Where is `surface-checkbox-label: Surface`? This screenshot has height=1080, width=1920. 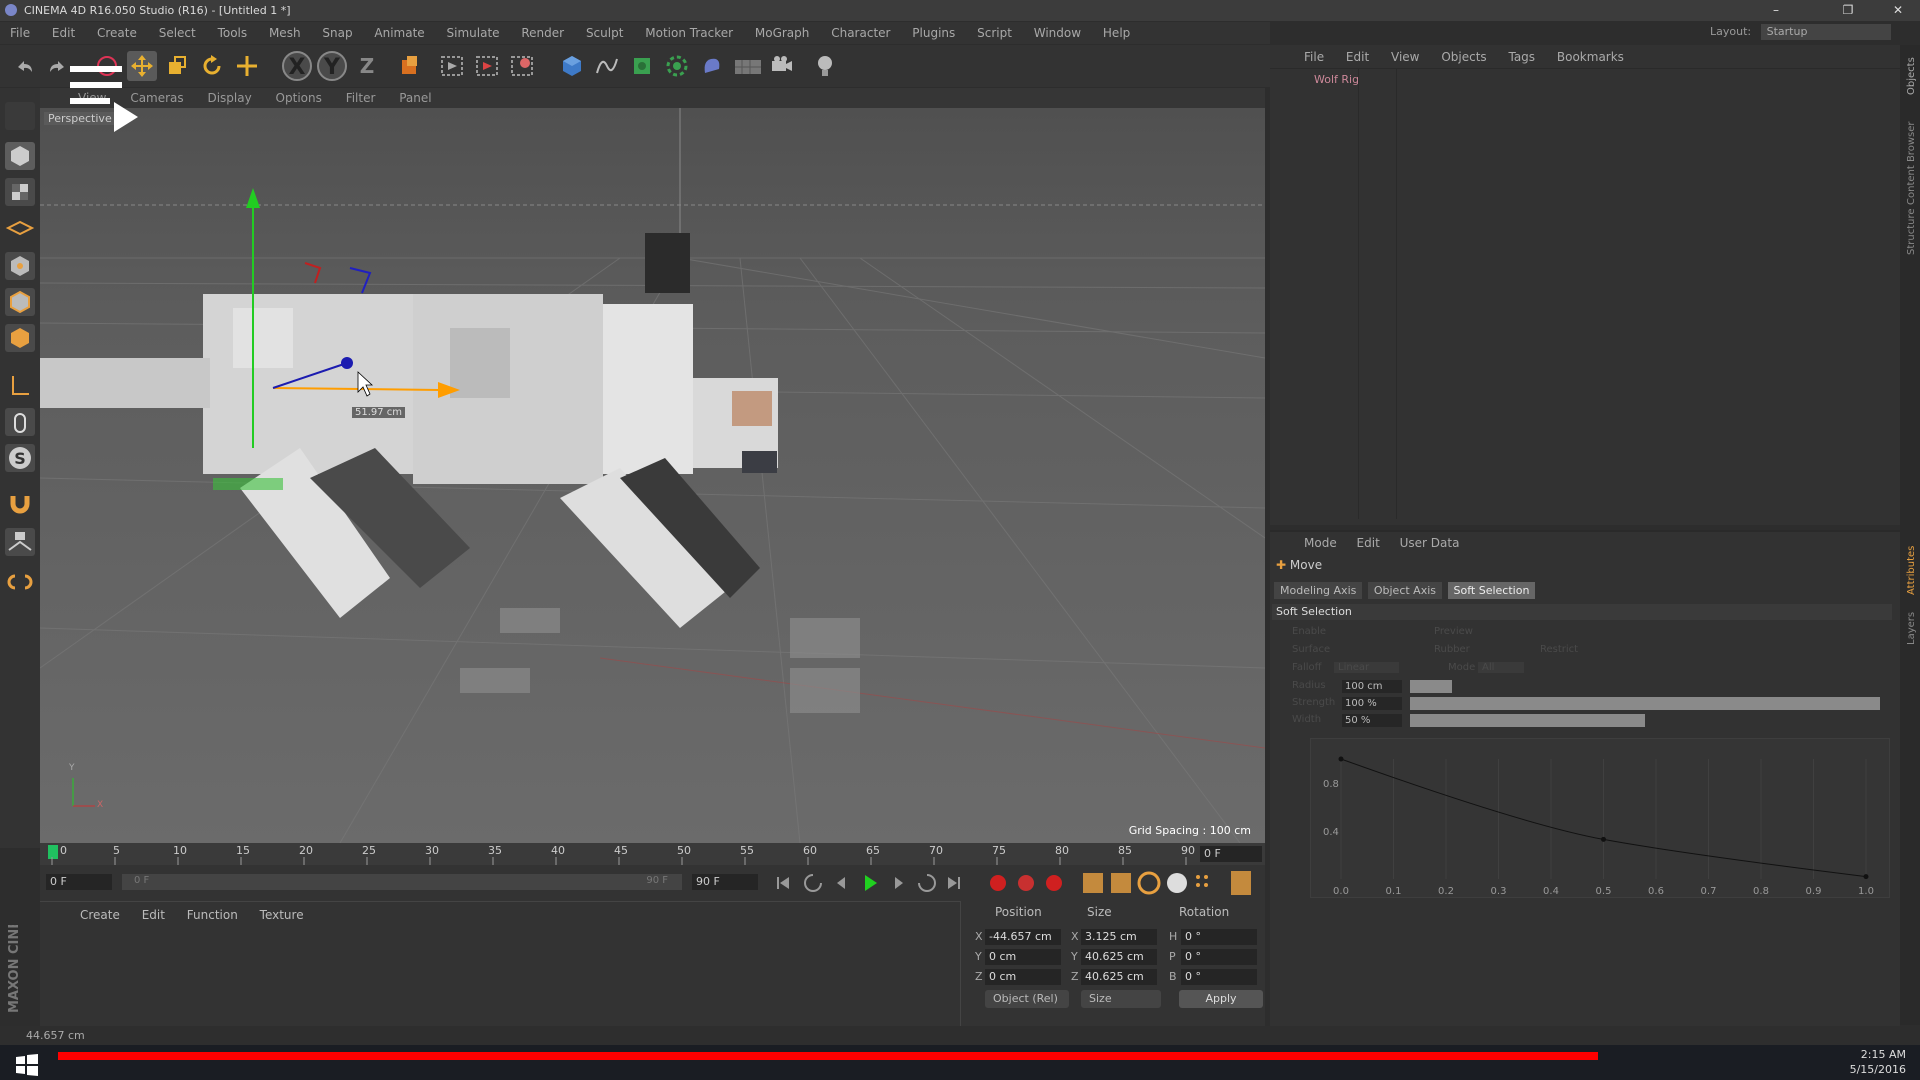 surface-checkbox-label: Surface is located at coordinates (1311, 649).